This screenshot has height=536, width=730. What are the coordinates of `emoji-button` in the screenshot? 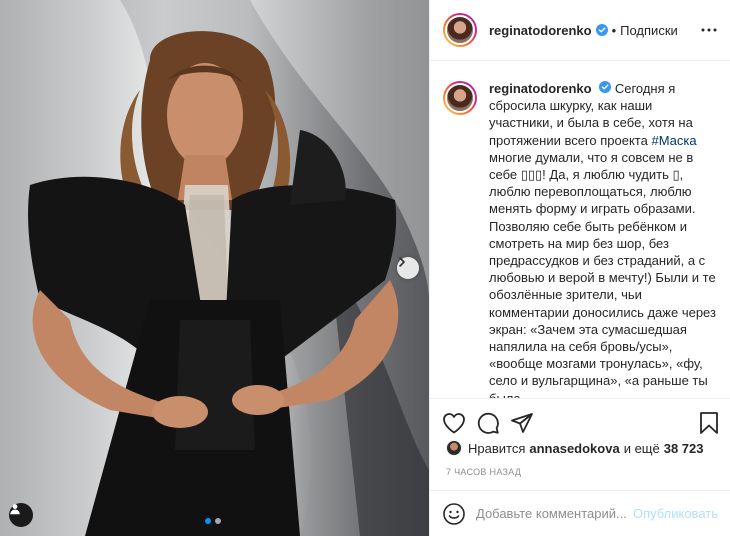 It's located at (454, 514).